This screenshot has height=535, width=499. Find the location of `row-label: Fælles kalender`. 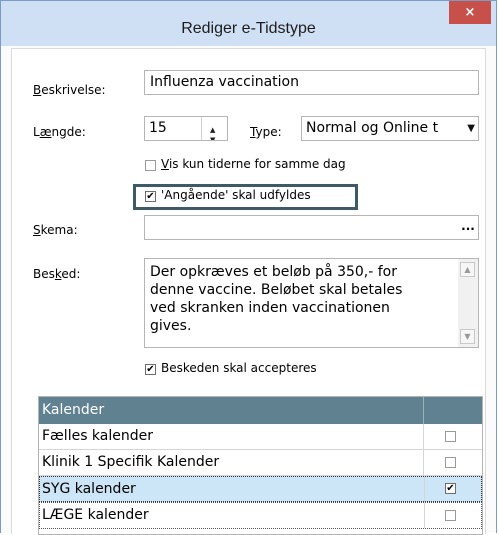

row-label: Fælles kalender is located at coordinates (98, 436).